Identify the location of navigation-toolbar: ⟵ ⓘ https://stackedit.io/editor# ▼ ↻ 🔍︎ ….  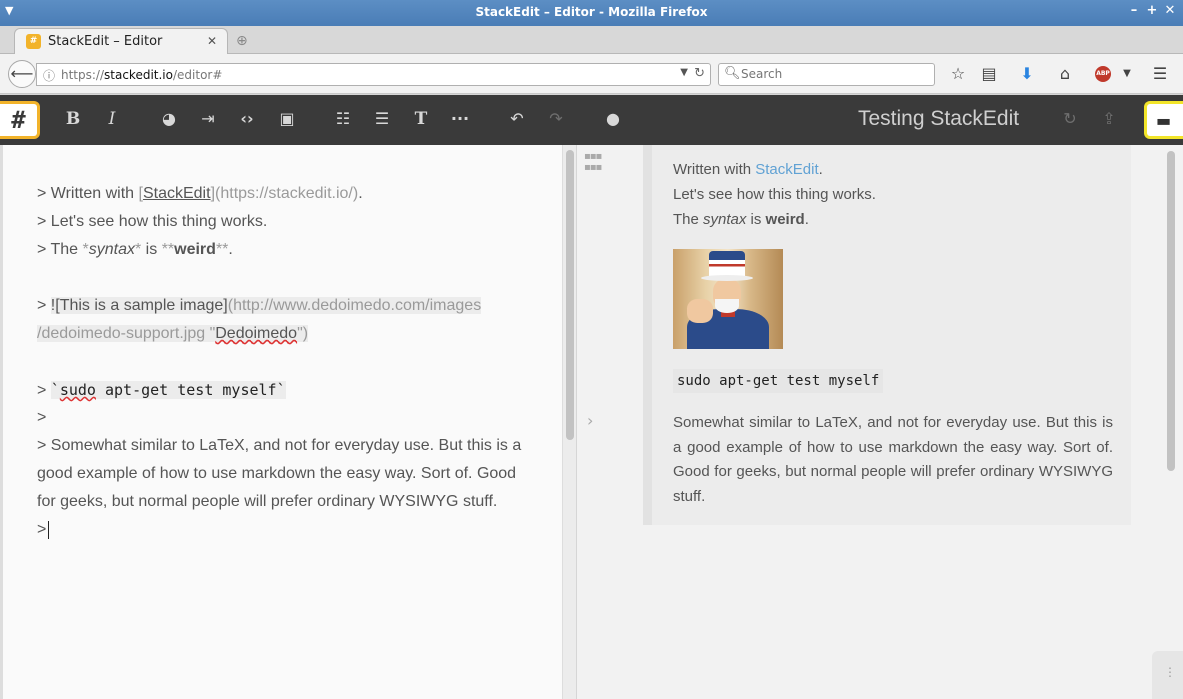
(591, 74).